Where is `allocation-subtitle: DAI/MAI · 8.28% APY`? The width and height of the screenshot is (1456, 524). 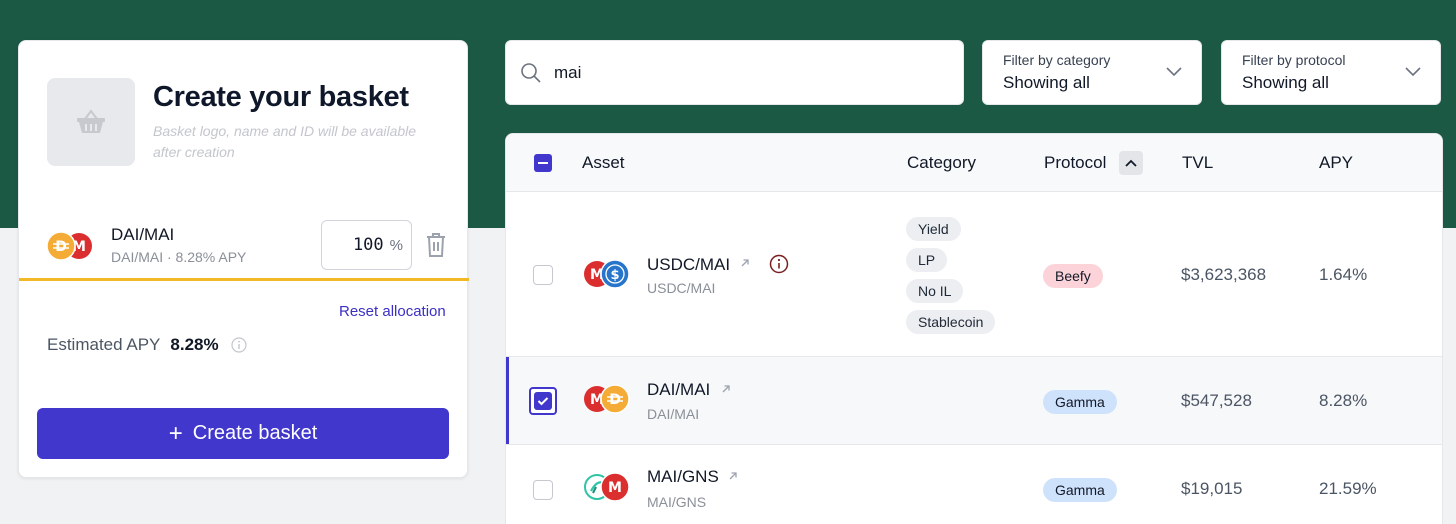
allocation-subtitle: DAI/MAI · 8.28% APY is located at coordinates (179, 257).